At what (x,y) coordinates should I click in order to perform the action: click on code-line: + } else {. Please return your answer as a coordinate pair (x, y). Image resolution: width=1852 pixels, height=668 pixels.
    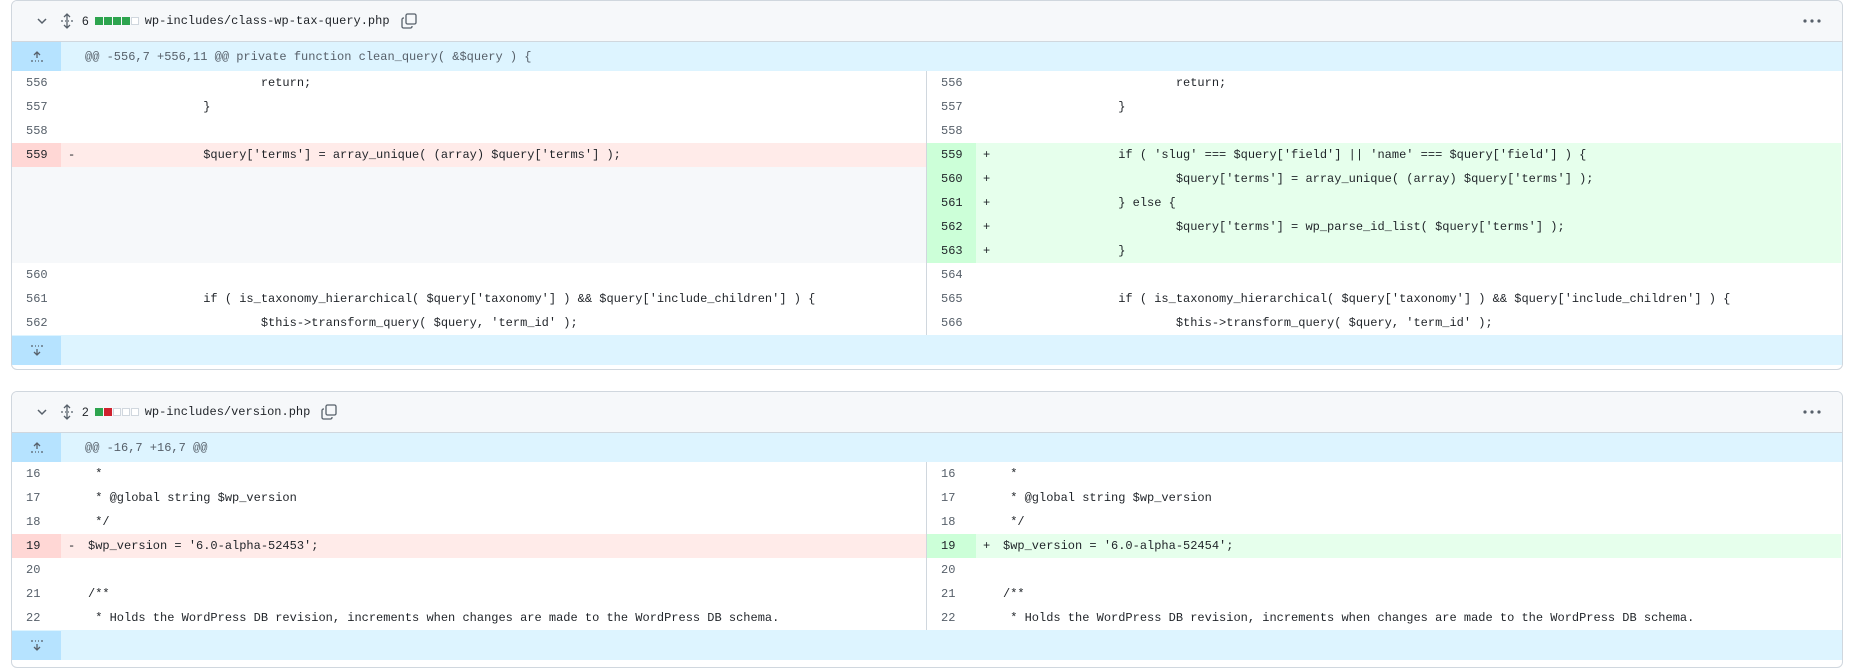
    Looking at the image, I should click on (1408, 203).